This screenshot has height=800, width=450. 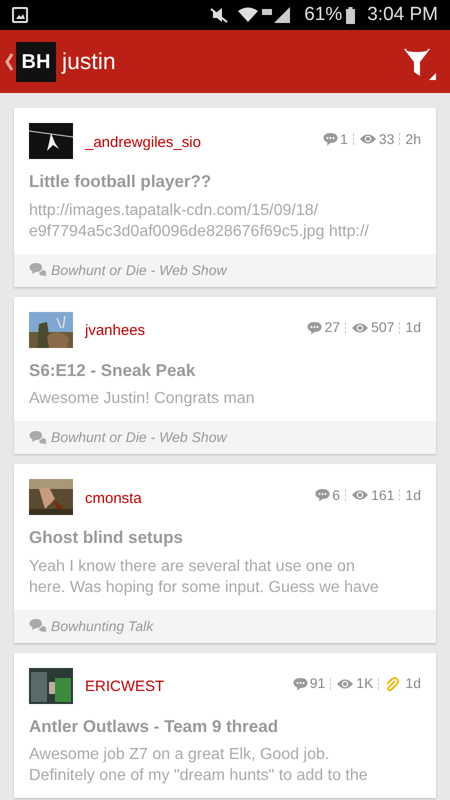 I want to click on topic-title: Ghost blind setups, so click(x=106, y=538).